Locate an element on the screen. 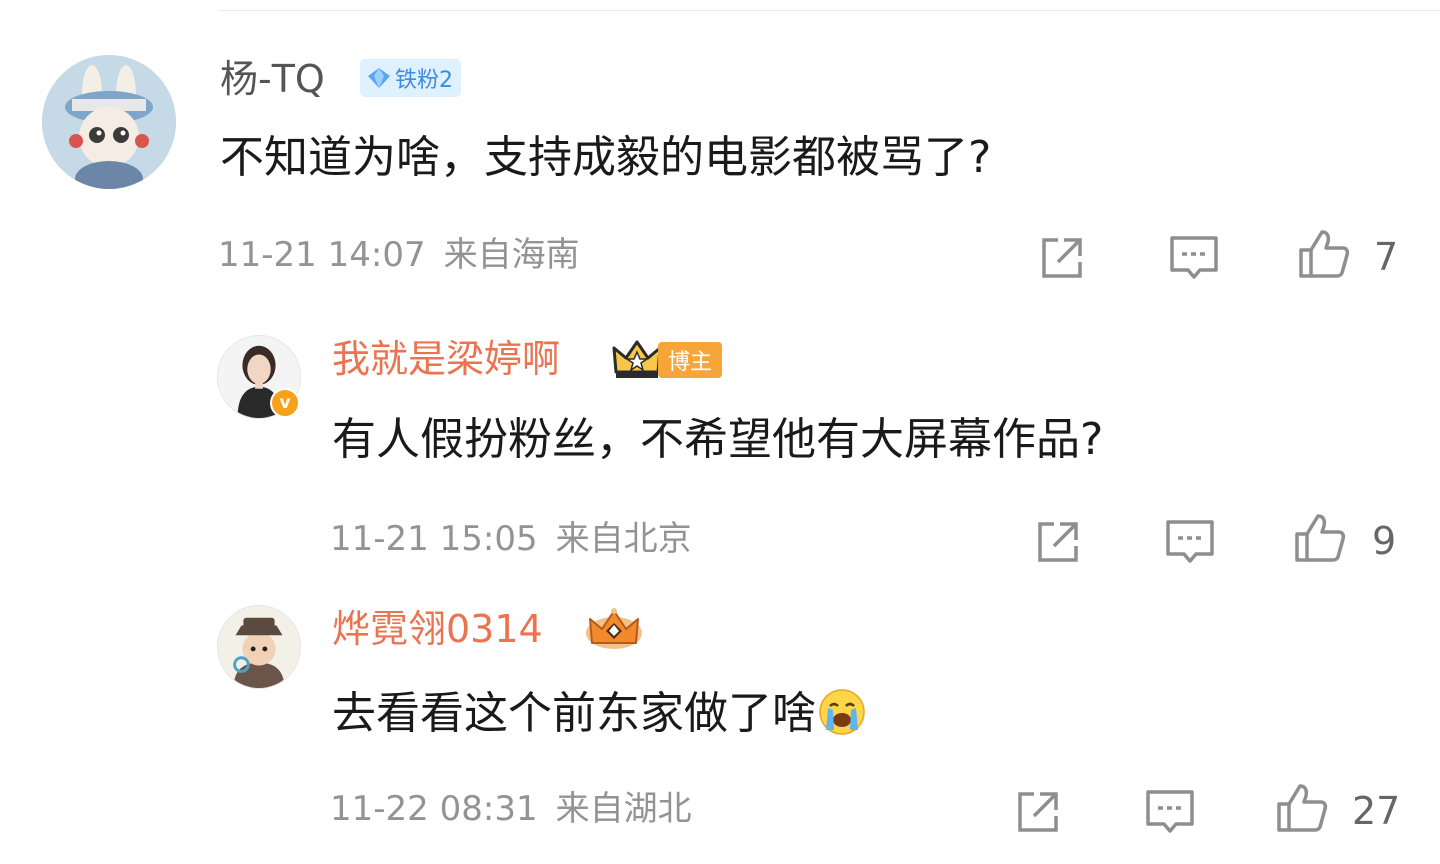 The height and width of the screenshot is (864, 1440). timestamp: 11-21 14:07 is located at coordinates (322, 255).